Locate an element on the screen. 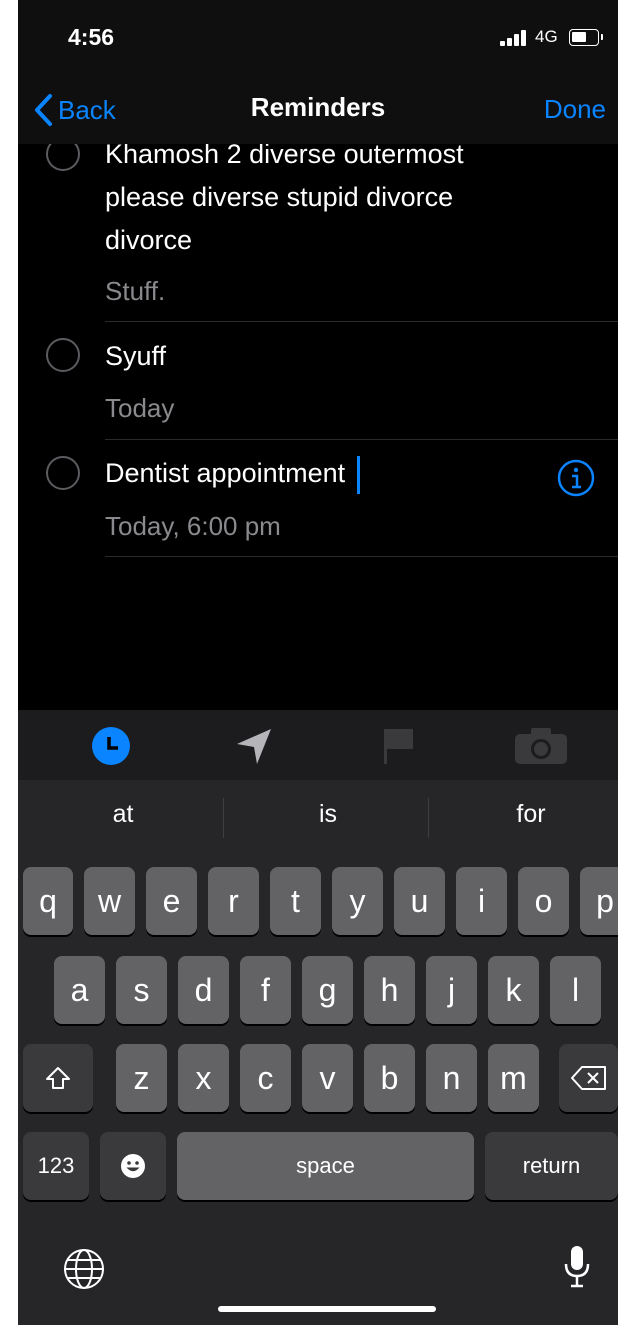  key-l: l is located at coordinates (575, 990).